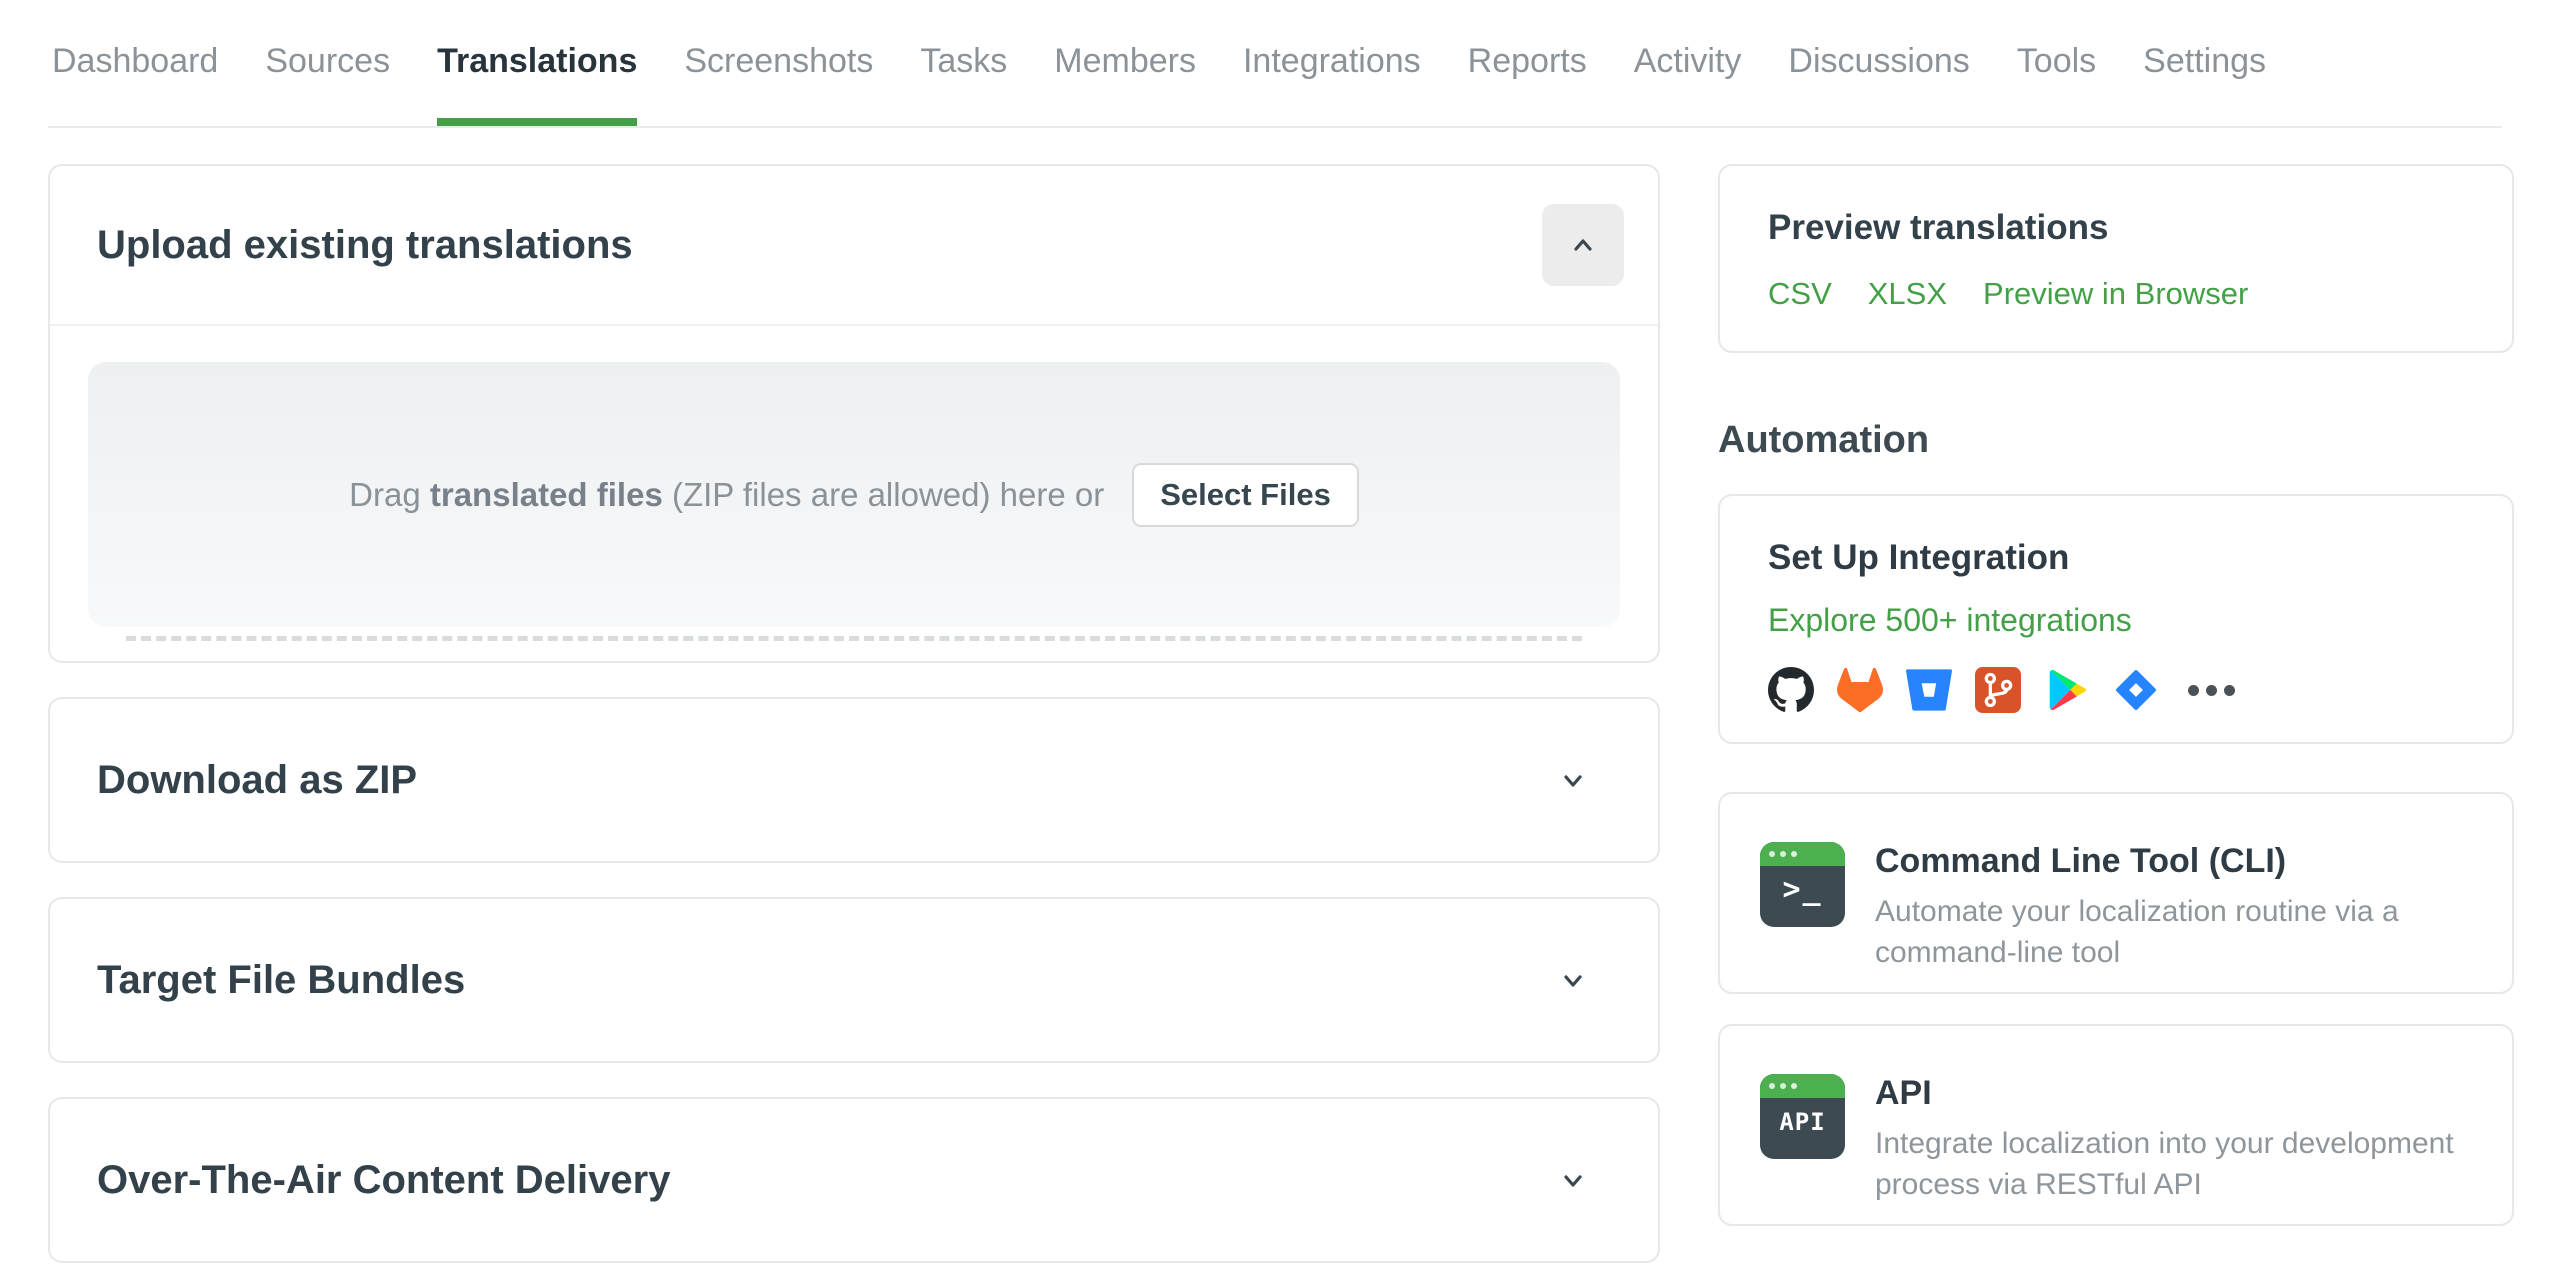 This screenshot has width=2550, height=1288. What do you see at coordinates (1903, 1093) in the screenshot?
I see `api-title: API` at bounding box center [1903, 1093].